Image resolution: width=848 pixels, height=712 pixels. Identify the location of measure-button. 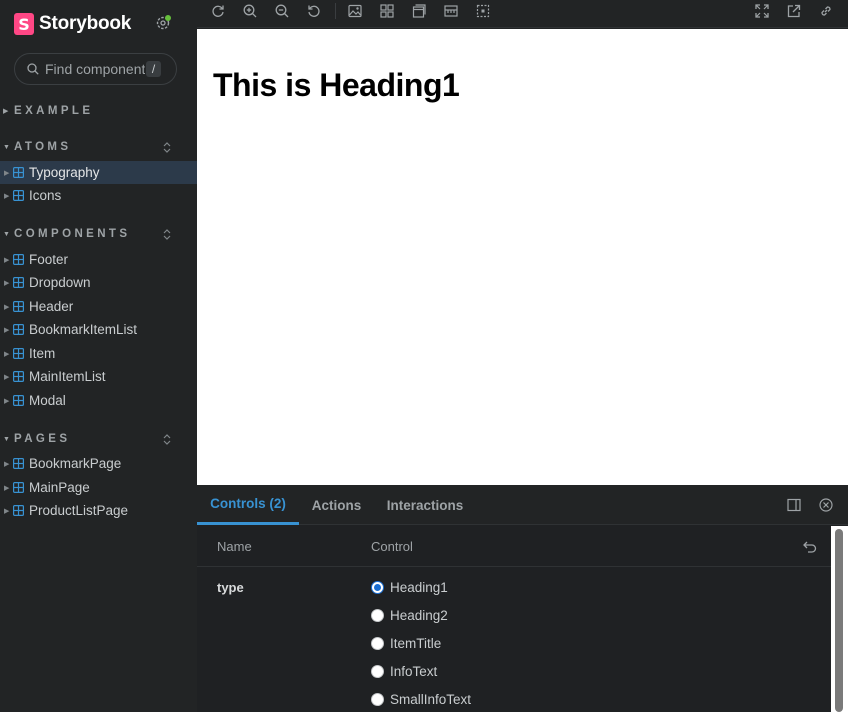
(451, 11).